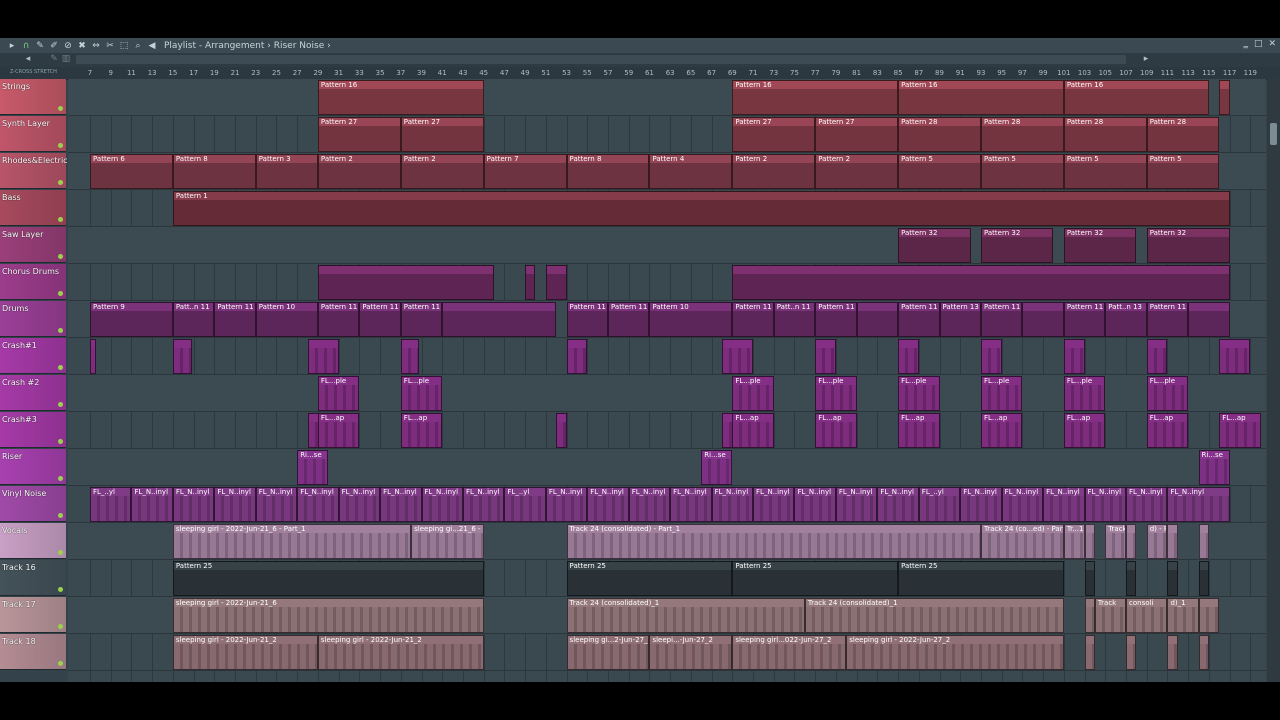  What do you see at coordinates (33, 319) in the screenshot?
I see `track-header: Drums` at bounding box center [33, 319].